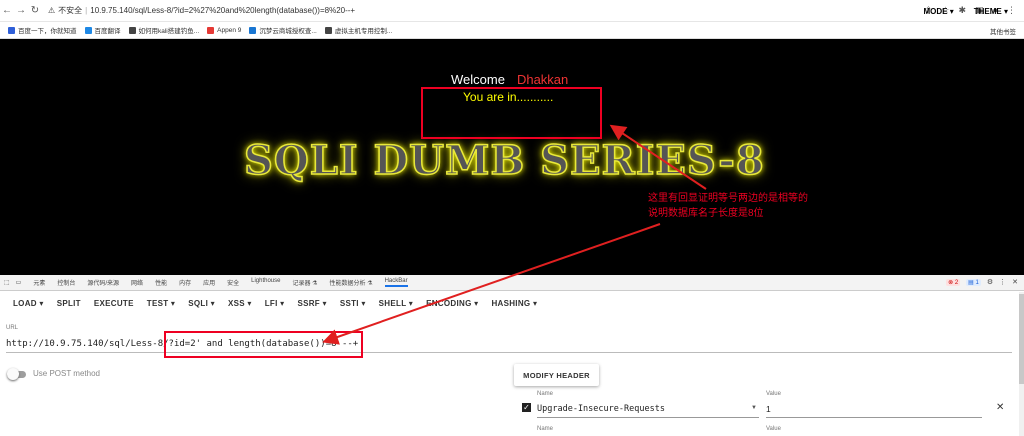  What do you see at coordinates (66, 373) in the screenshot?
I see `post-toggle-label: Use POST method` at bounding box center [66, 373].